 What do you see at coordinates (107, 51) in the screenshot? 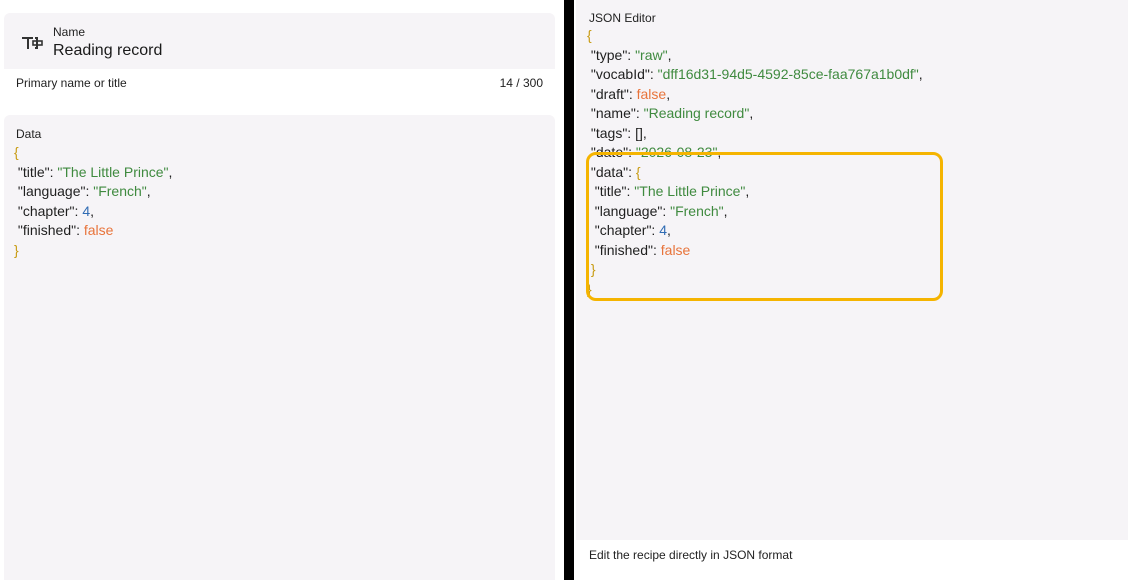
I see `name-field-value: Reading record` at bounding box center [107, 51].